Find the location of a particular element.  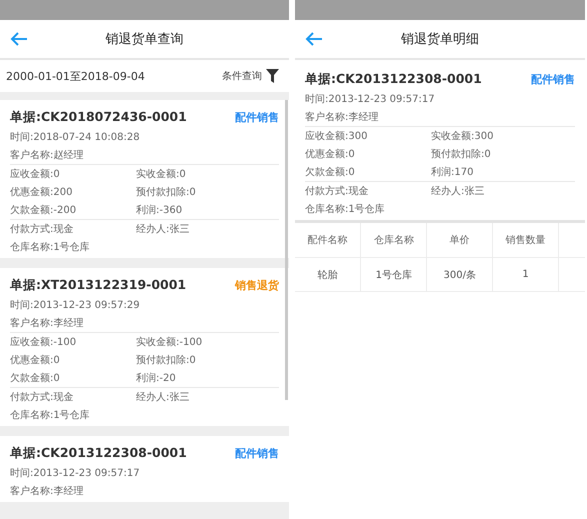

field-text: 实收金额:0 is located at coordinates (161, 174).